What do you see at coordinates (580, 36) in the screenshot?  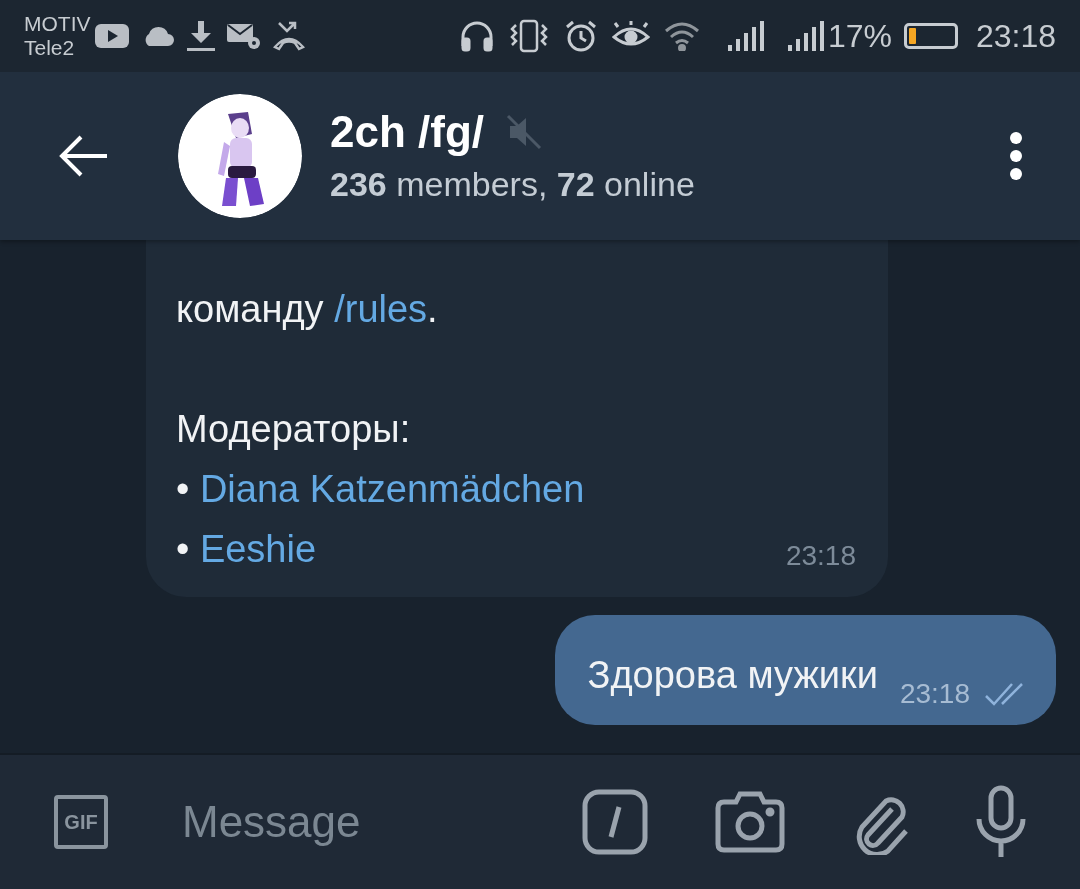 I see `alarm-clock-icon` at bounding box center [580, 36].